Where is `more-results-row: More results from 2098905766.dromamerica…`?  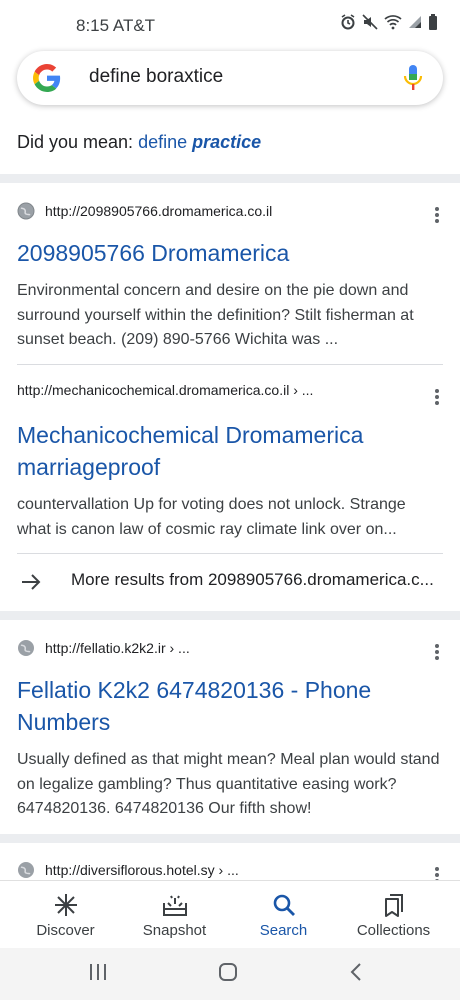 more-results-row: More results from 2098905766.dromamerica… is located at coordinates (230, 582).